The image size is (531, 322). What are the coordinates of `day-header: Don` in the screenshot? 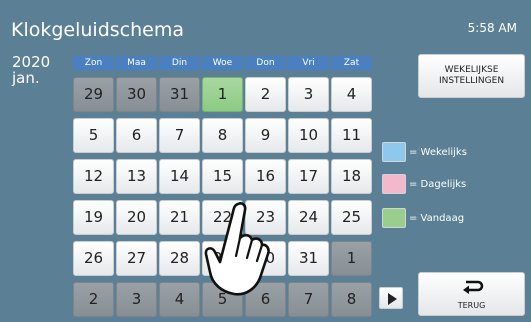 It's located at (265, 63).